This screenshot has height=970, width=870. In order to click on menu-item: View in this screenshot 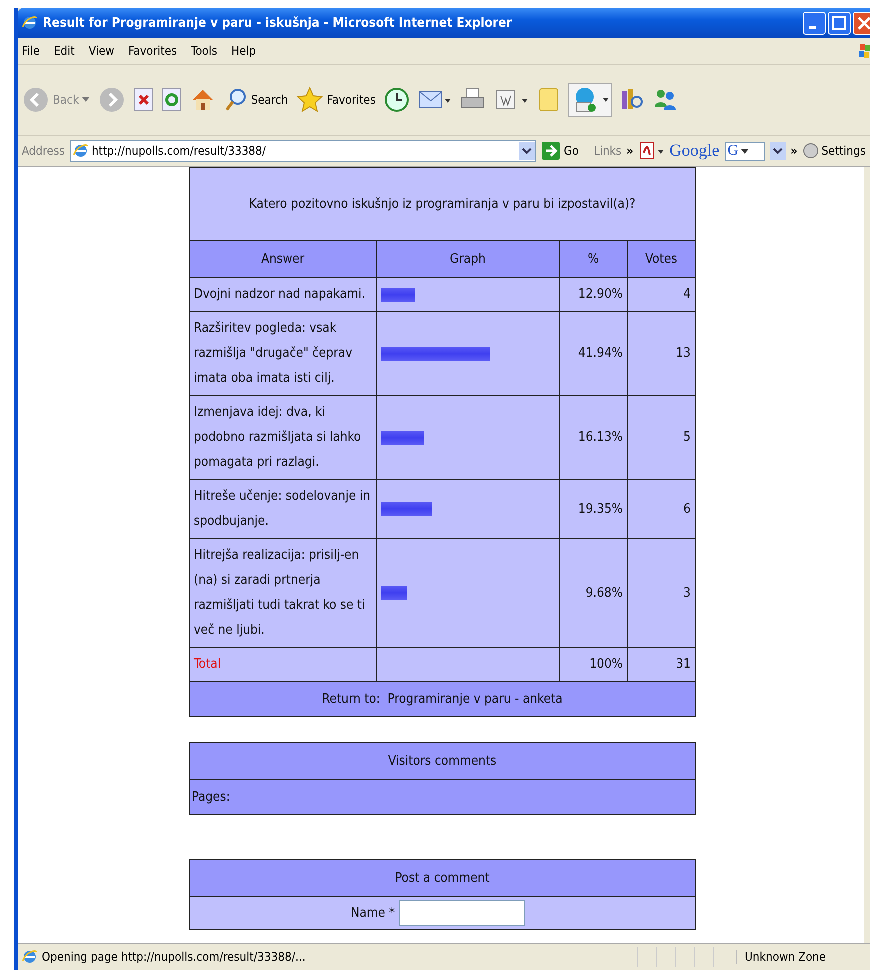, I will do `click(101, 51)`.